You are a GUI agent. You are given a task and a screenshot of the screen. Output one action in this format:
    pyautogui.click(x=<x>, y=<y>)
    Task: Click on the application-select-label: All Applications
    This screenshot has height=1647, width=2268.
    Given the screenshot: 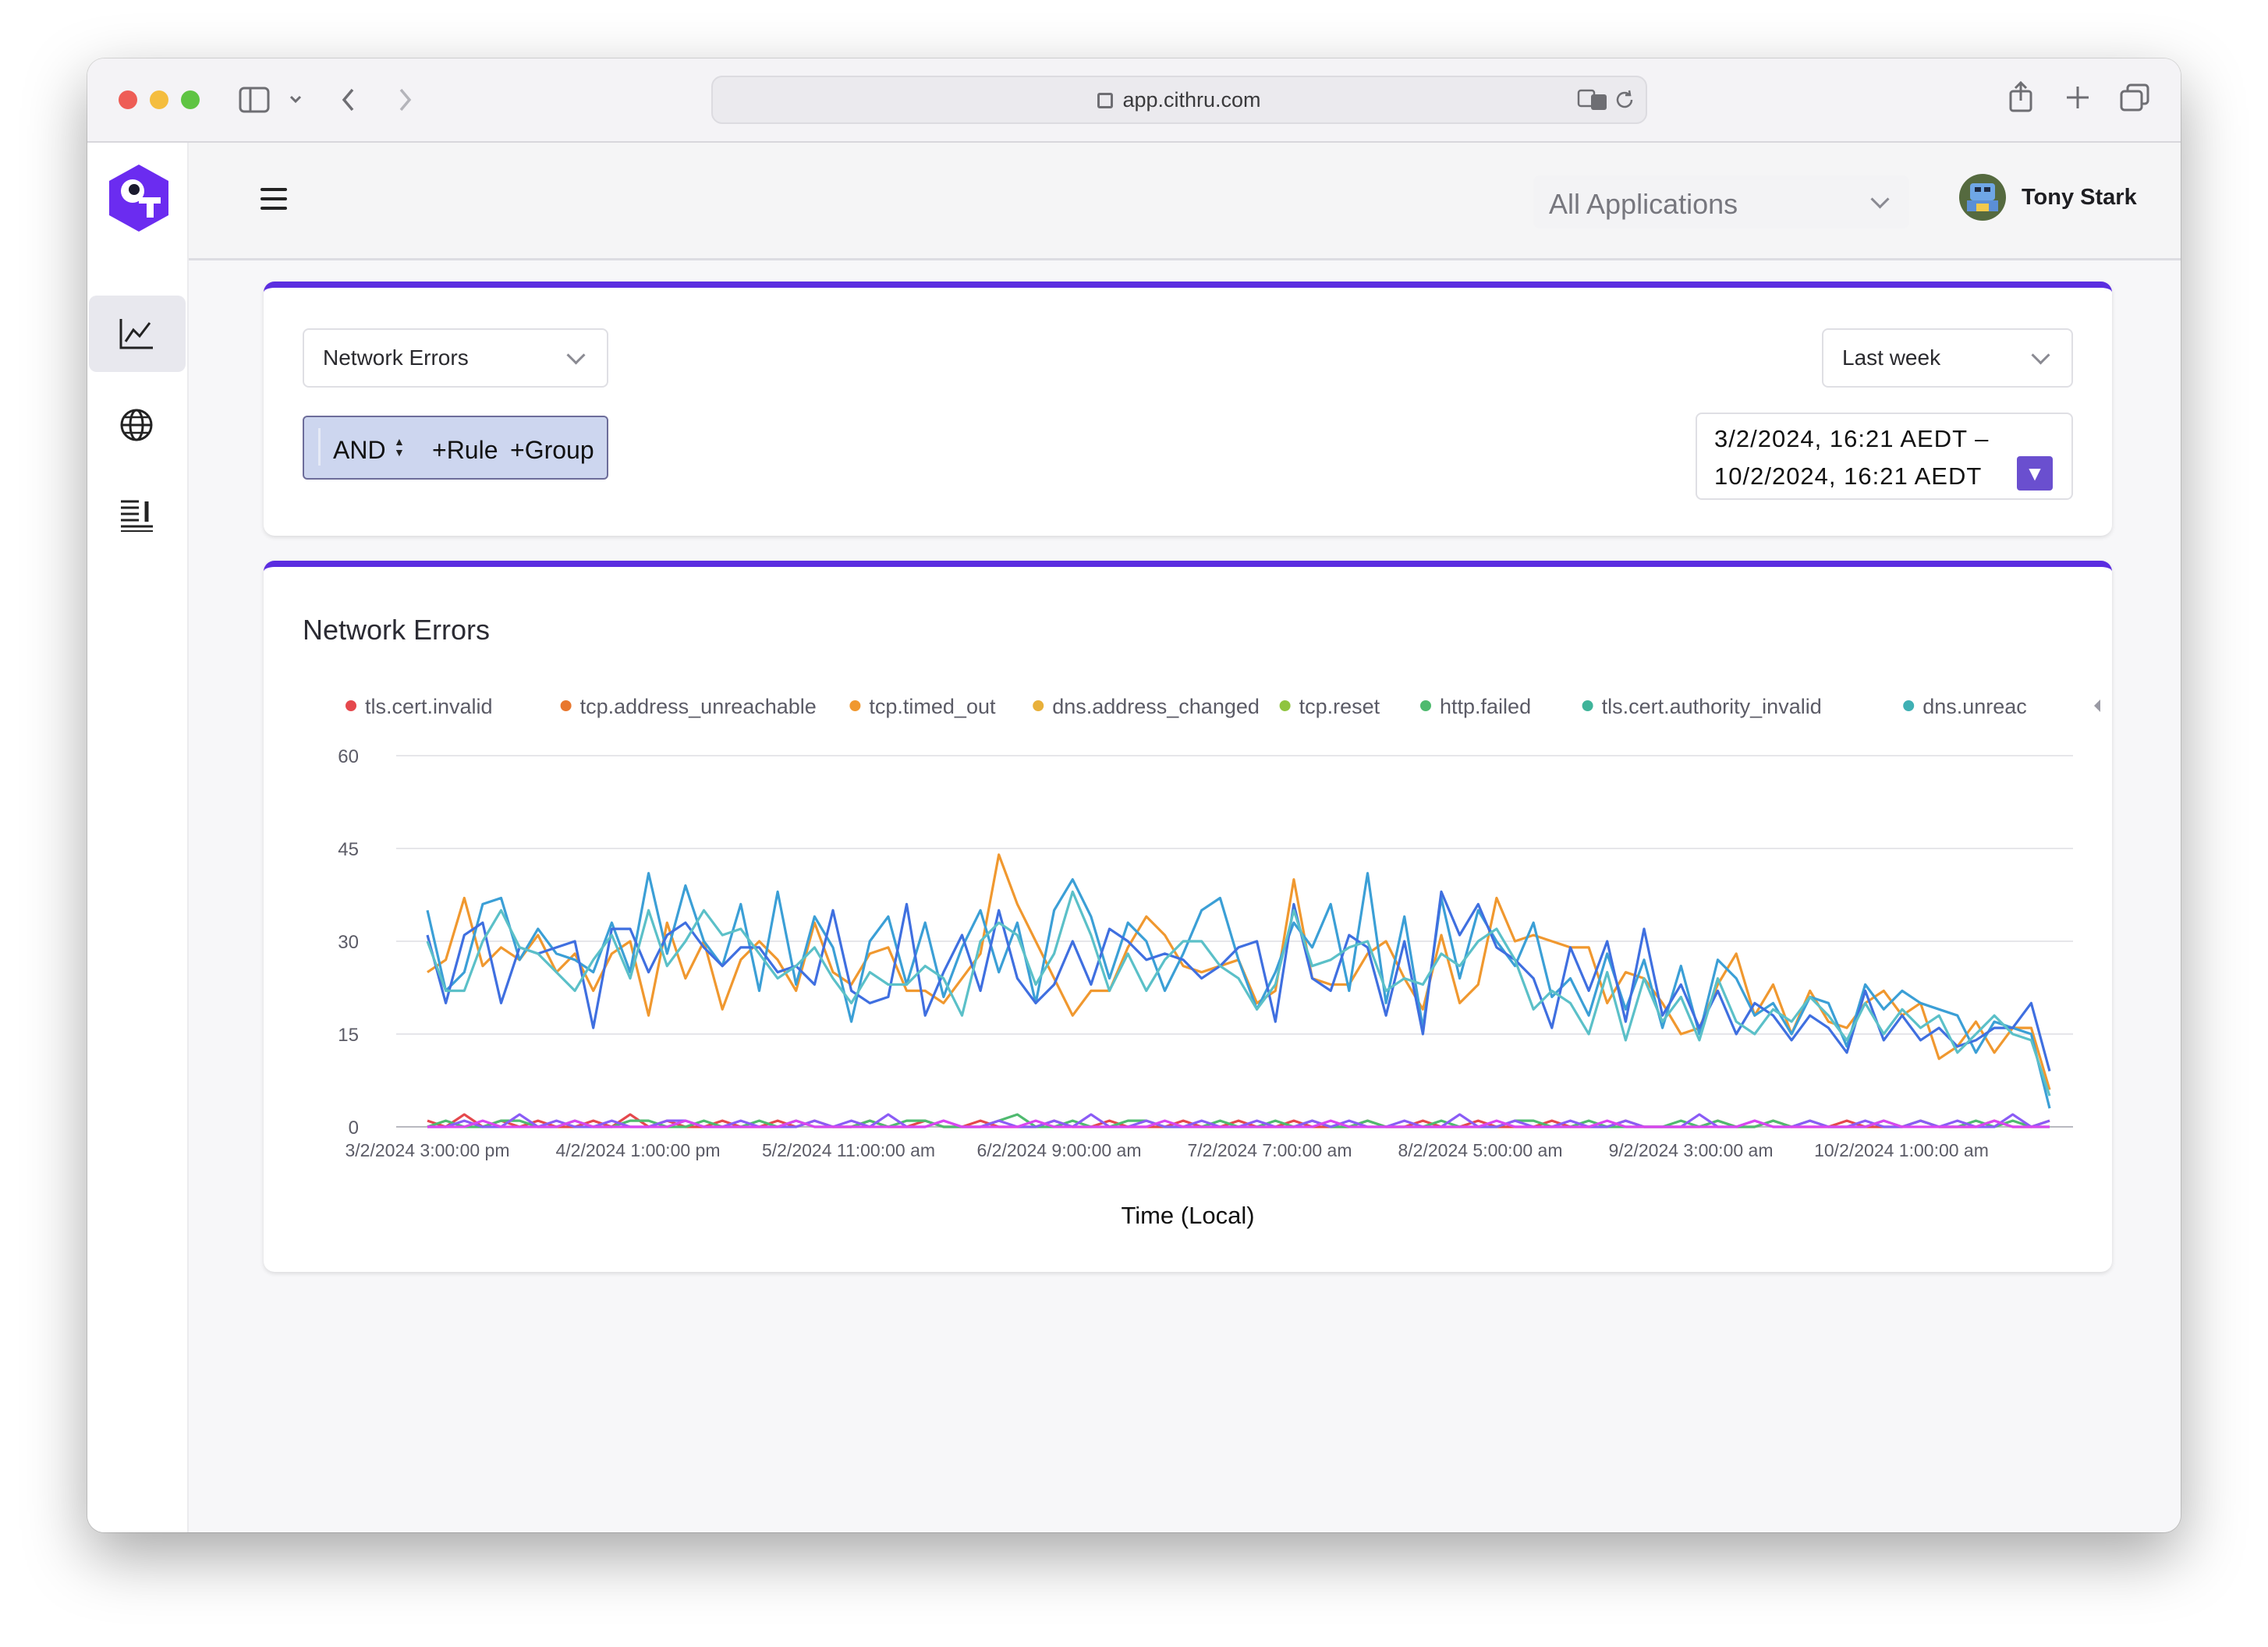 What is the action you would take?
    pyautogui.click(x=1643, y=204)
    